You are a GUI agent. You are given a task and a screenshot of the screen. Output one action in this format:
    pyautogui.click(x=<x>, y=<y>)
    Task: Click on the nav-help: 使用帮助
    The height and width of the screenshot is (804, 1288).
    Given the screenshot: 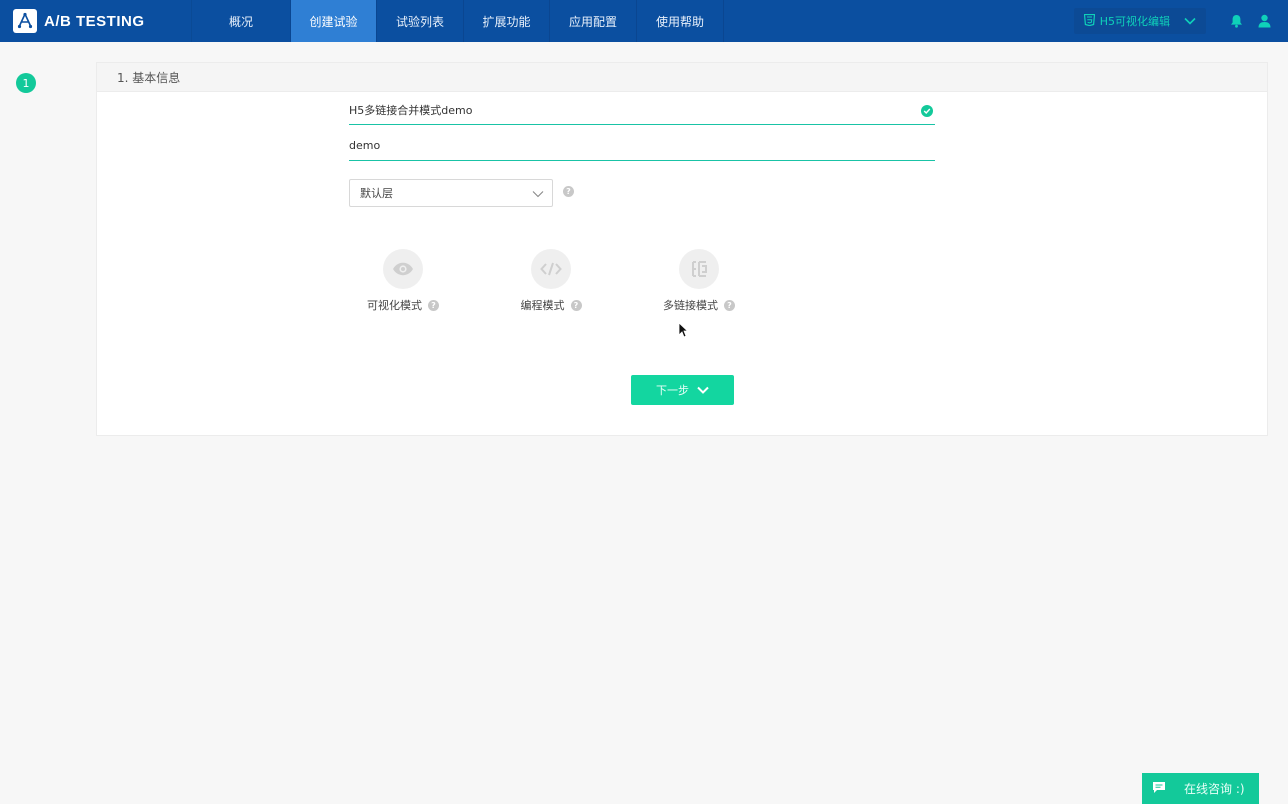 What is the action you would take?
    pyautogui.click(x=680, y=21)
    